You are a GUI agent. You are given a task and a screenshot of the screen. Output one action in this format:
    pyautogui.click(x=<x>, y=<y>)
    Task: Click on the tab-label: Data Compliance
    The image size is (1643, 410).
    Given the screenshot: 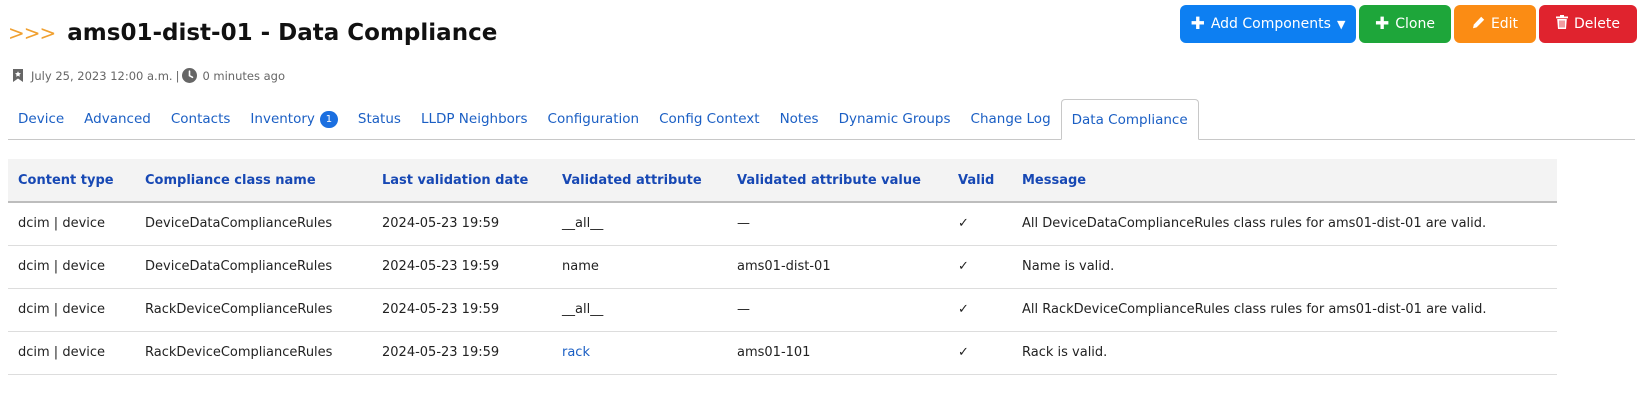 What is the action you would take?
    pyautogui.click(x=1129, y=119)
    